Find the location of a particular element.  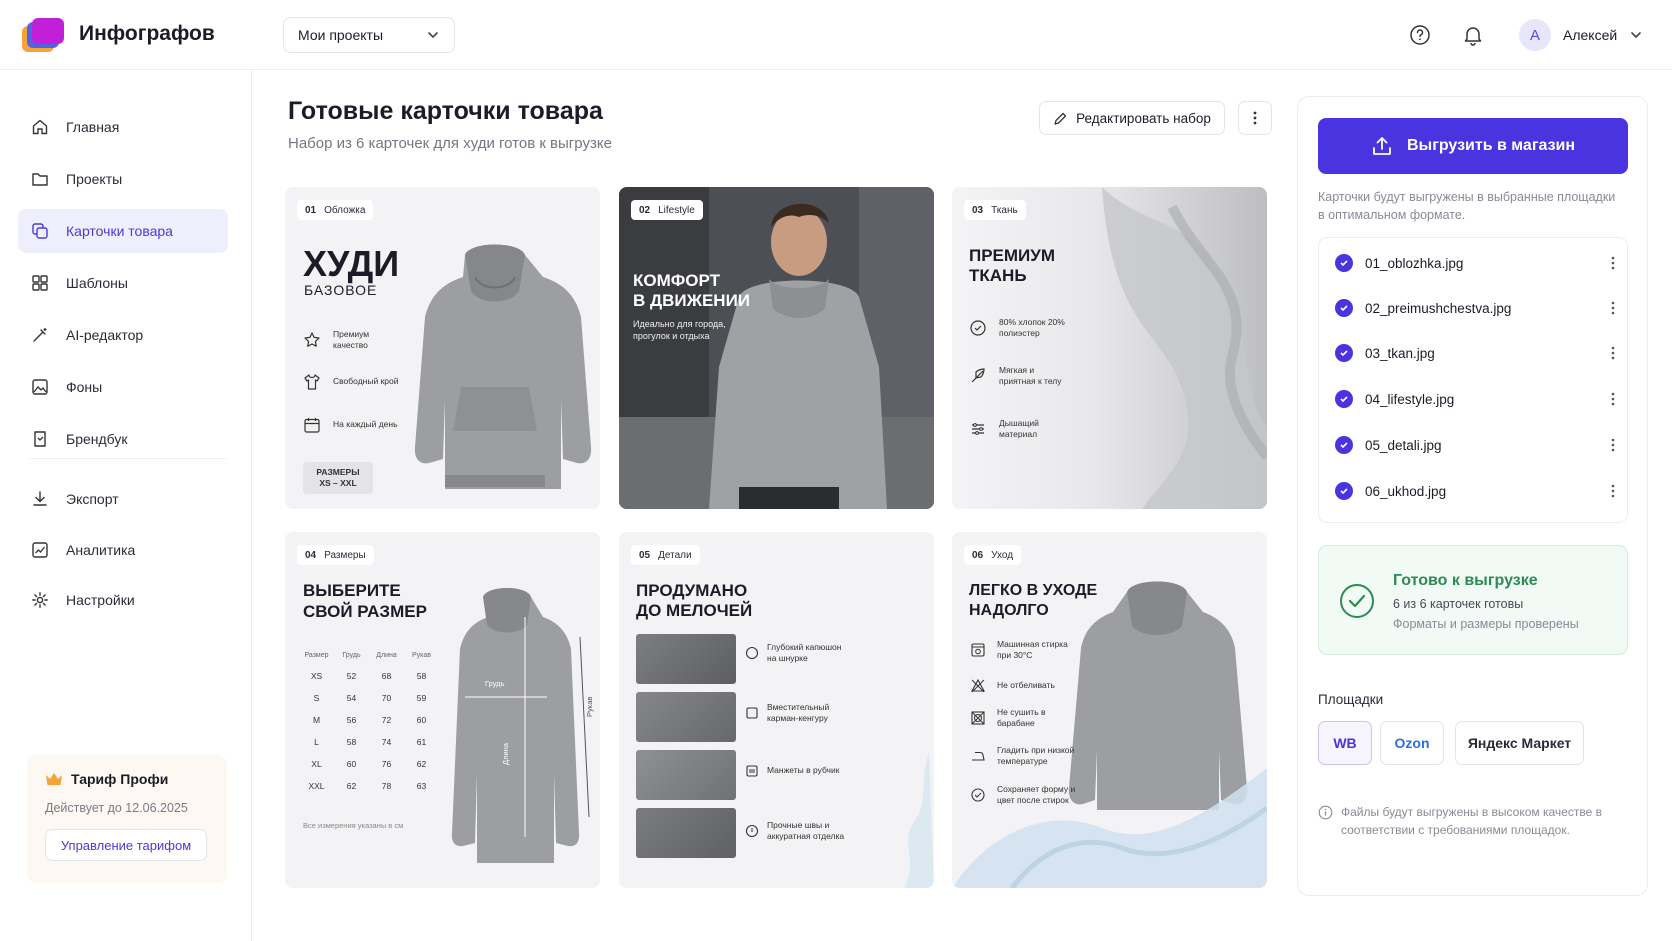

file-name: 01_oblozhka.jpg is located at coordinates (1414, 263).